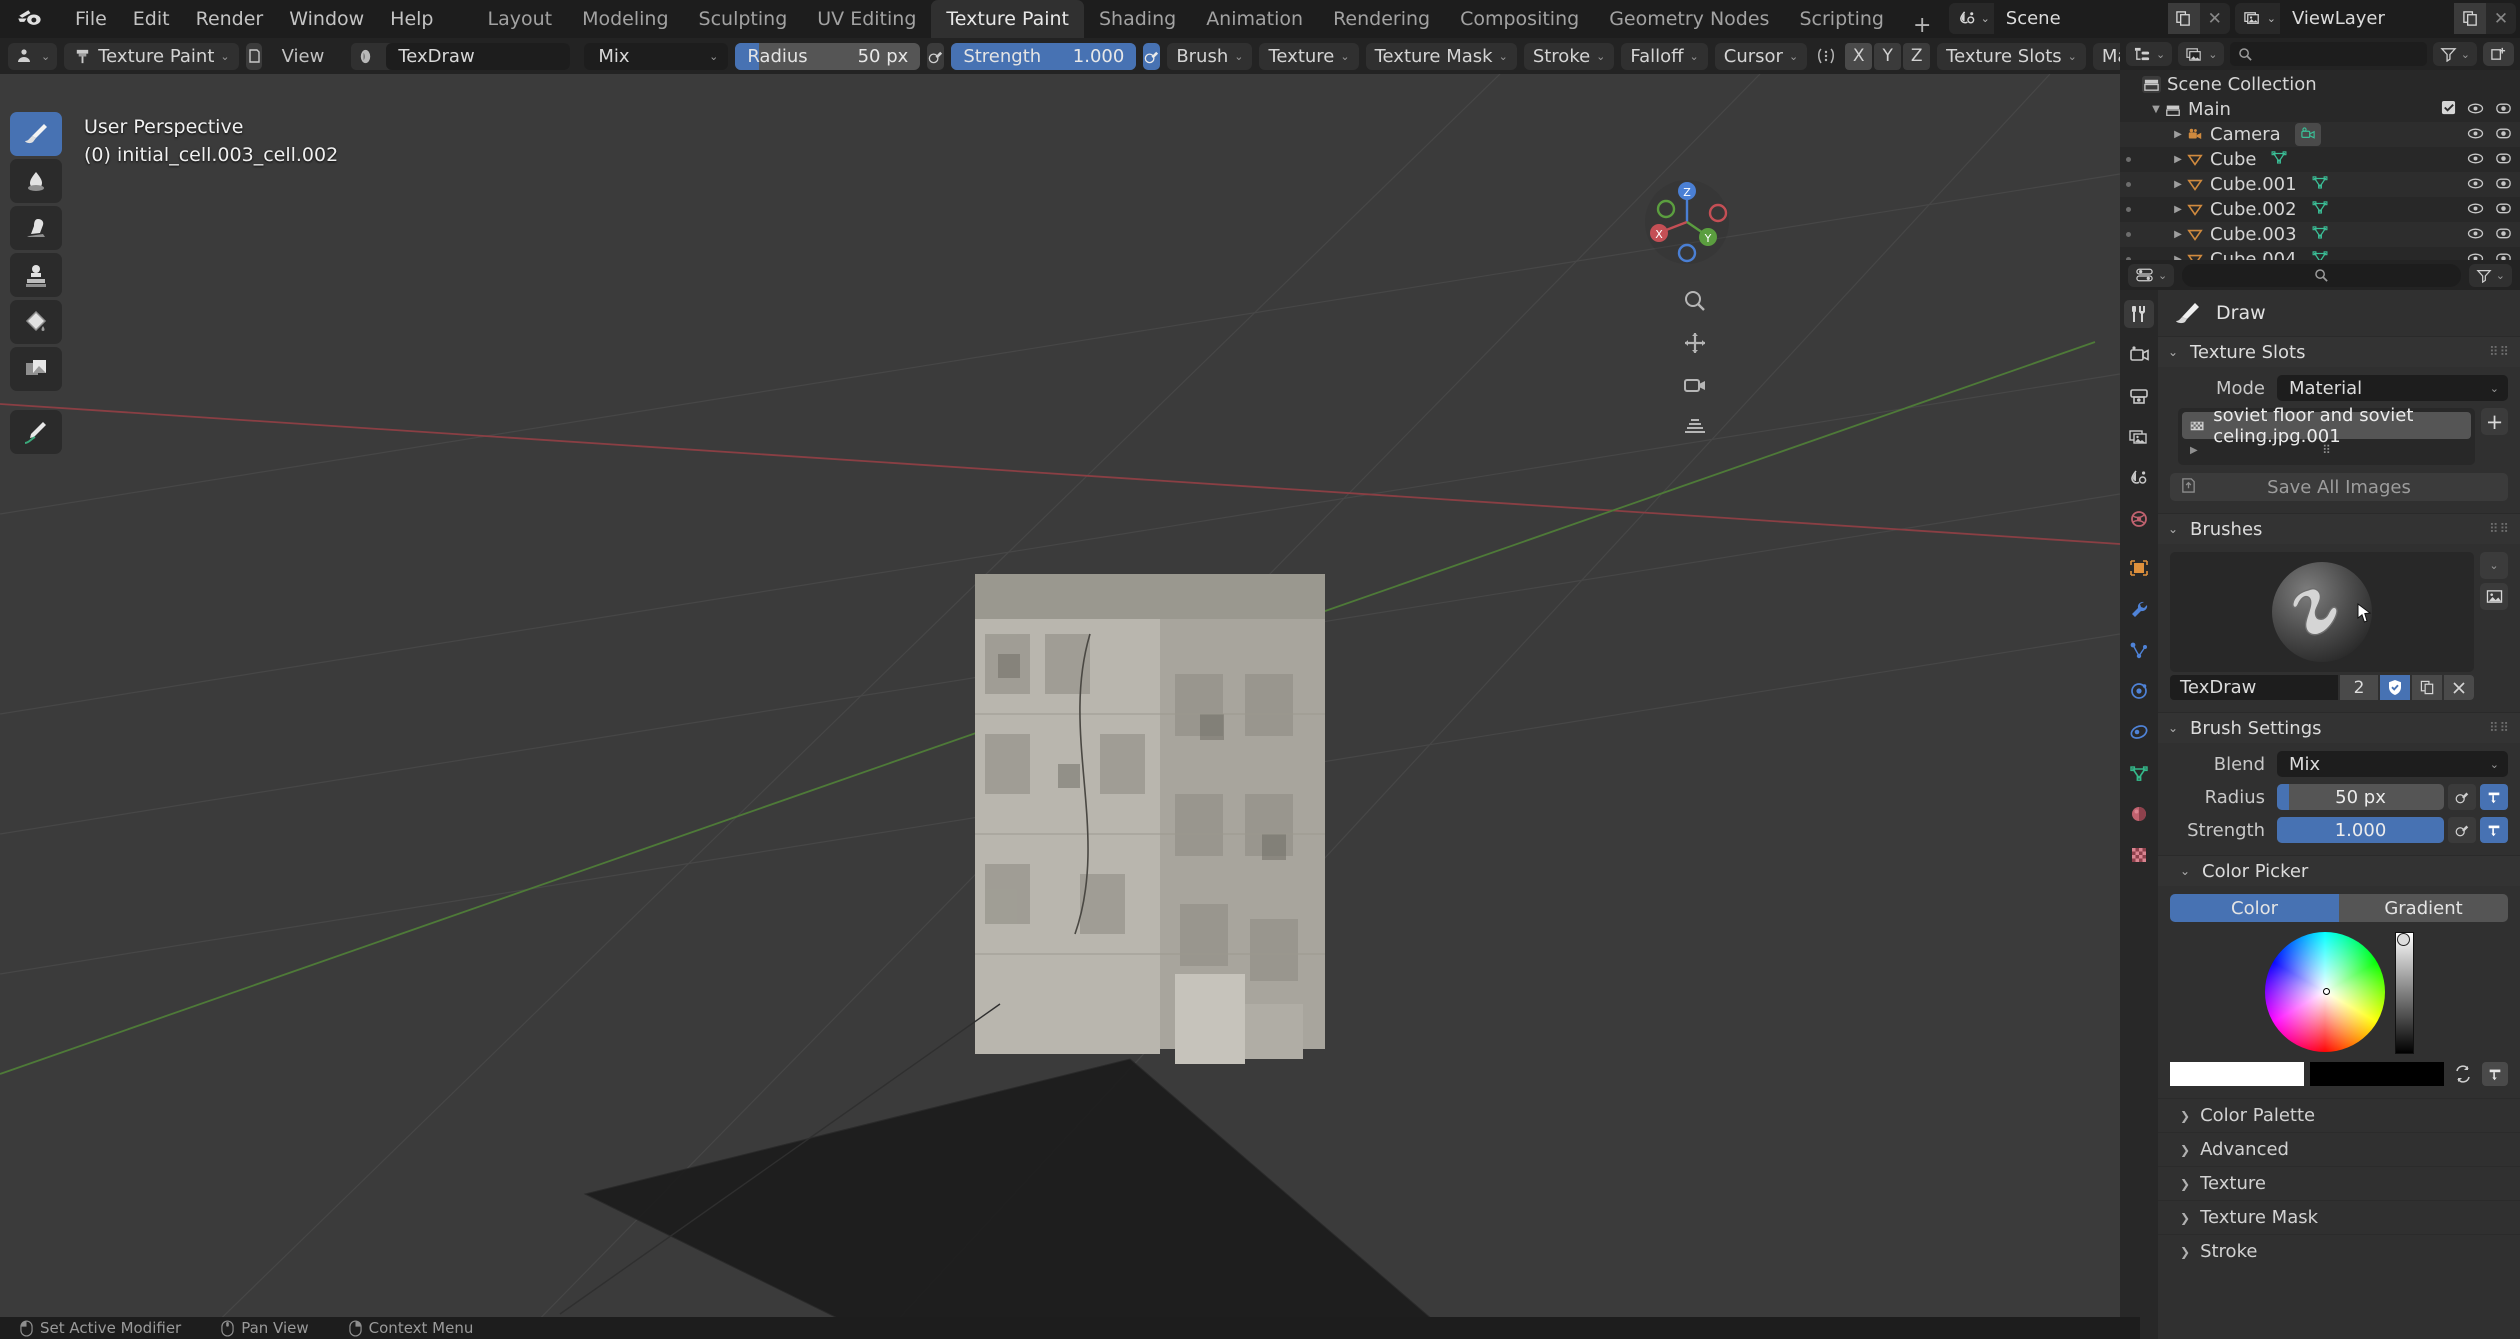  I want to click on properties-tab-texture, so click(2139, 855).